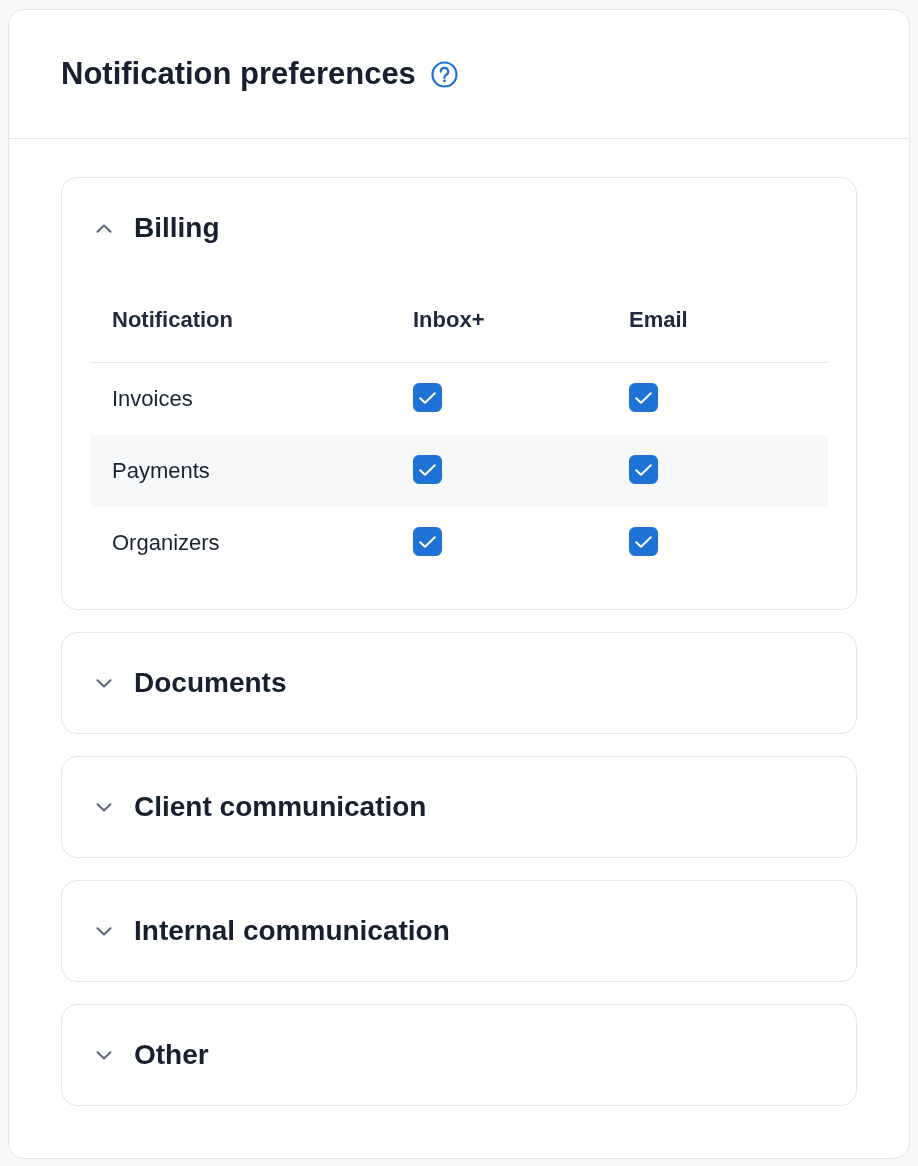 The width and height of the screenshot is (918, 1166). I want to click on section-toggle: Client communication, so click(261, 807).